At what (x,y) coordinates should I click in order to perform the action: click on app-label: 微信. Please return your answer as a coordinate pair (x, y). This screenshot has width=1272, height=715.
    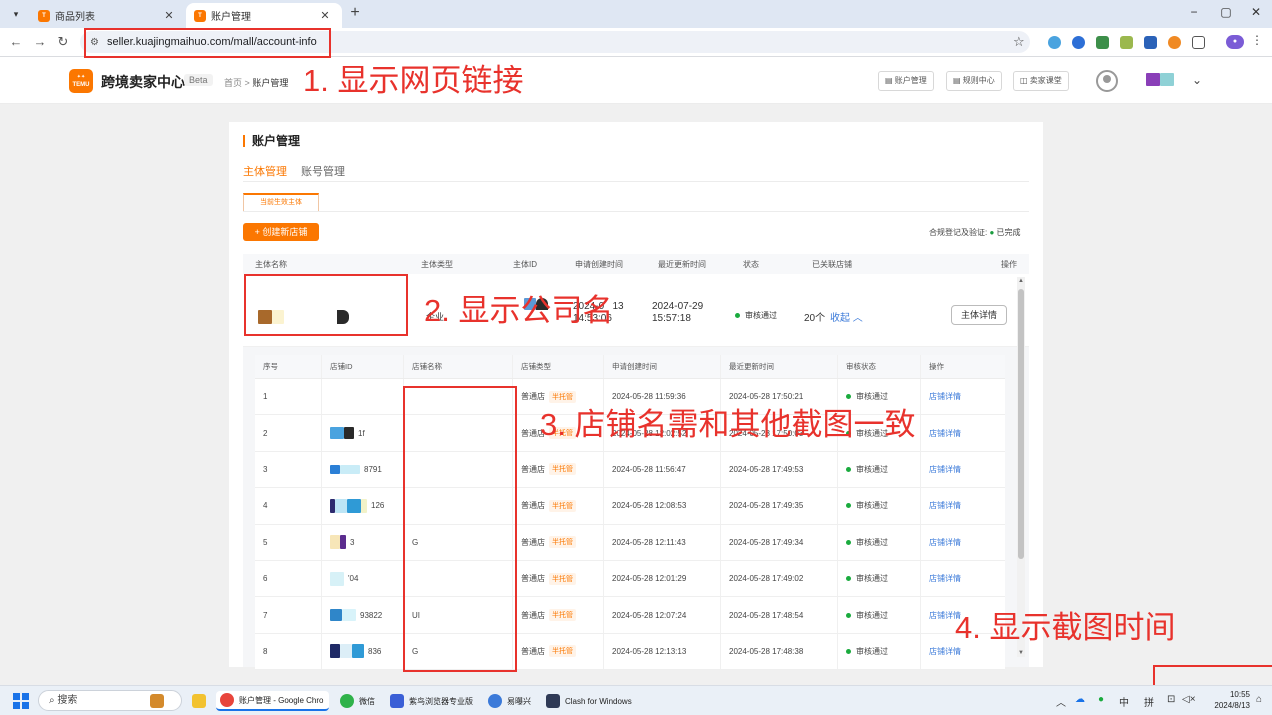
    Looking at the image, I should click on (367, 701).